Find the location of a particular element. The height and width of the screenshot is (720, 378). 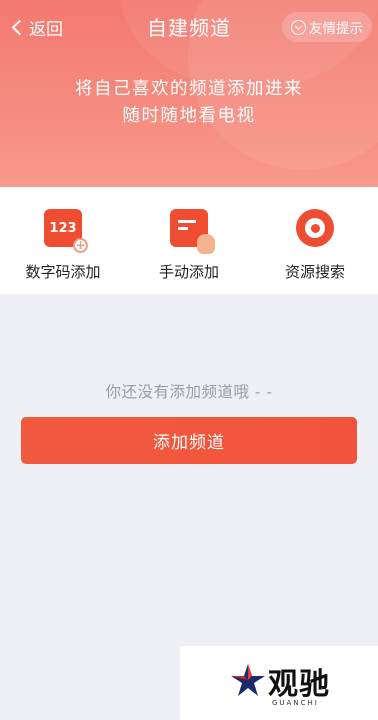

option-manual: 手动添加 is located at coordinates (189, 240).